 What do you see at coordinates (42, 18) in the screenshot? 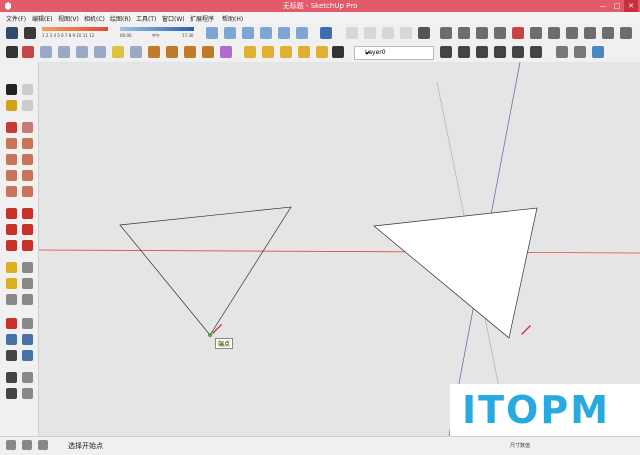
I see `menu-edit: 编辑(E)` at bounding box center [42, 18].